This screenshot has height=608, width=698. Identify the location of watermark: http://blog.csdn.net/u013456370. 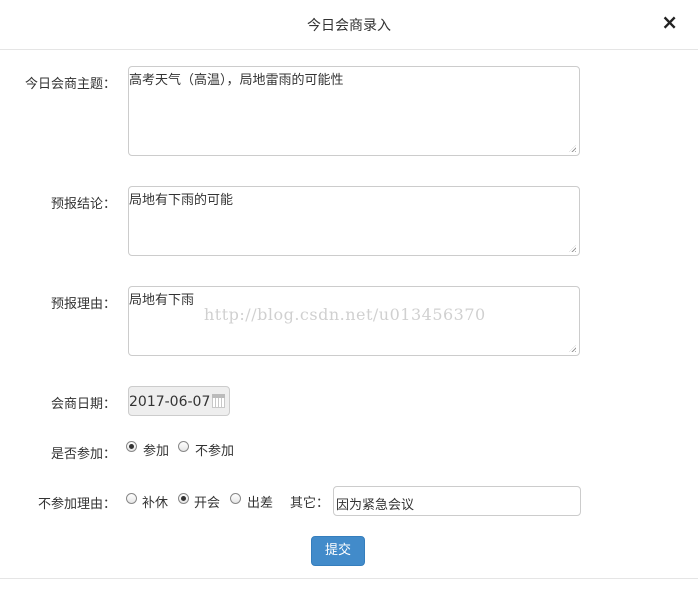
(345, 314).